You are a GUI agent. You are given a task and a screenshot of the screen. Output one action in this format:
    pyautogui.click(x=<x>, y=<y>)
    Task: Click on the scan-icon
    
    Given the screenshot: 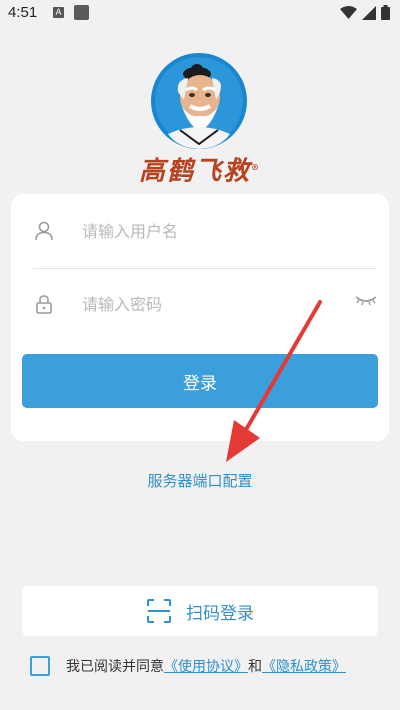 What is the action you would take?
    pyautogui.click(x=159, y=611)
    